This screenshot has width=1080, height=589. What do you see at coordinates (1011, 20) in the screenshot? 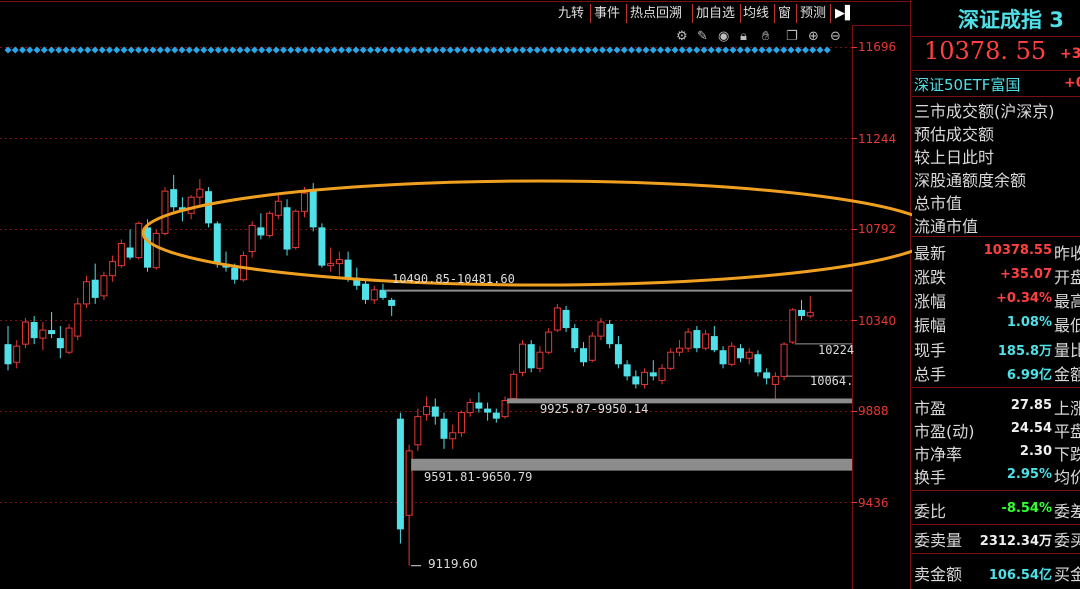
I see `panel-title: 深证成指 3` at bounding box center [1011, 20].